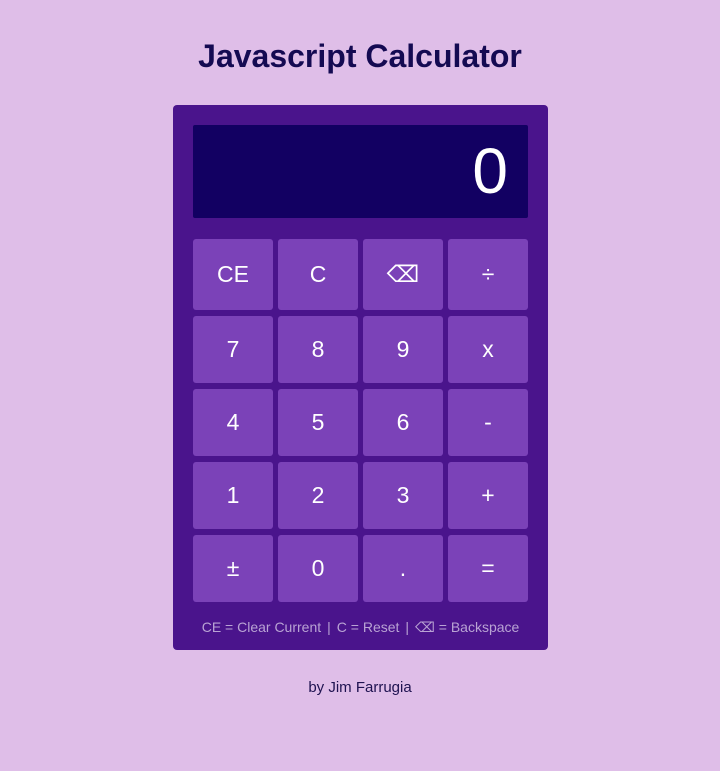  Describe the element at coordinates (368, 627) in the screenshot. I see `legend-reset: C = Reset` at that location.